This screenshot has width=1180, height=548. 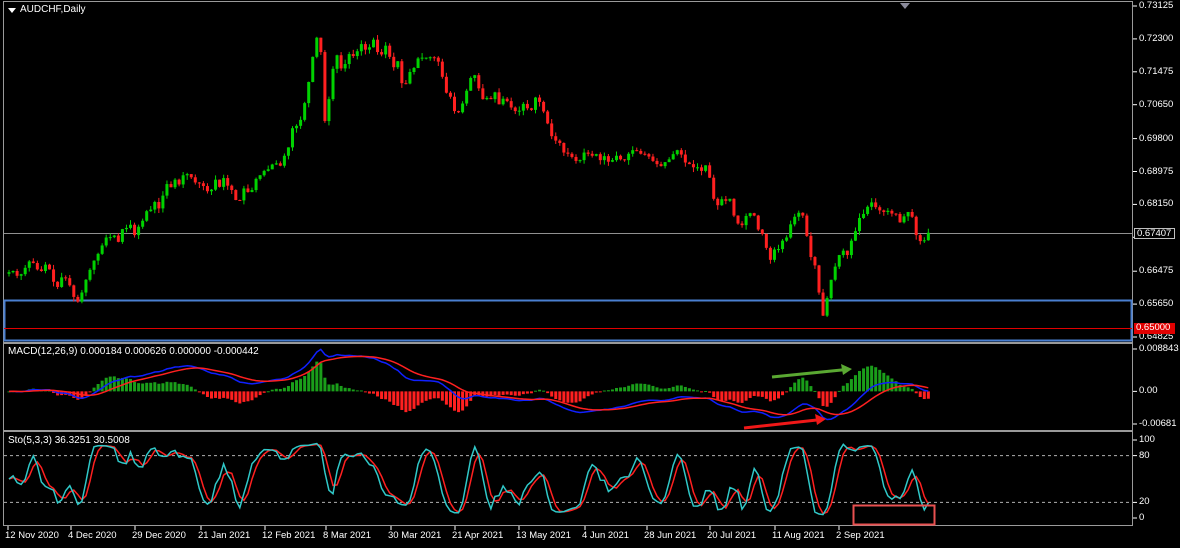 I want to click on stochastic-axis-label: 100, so click(x=1147, y=439).